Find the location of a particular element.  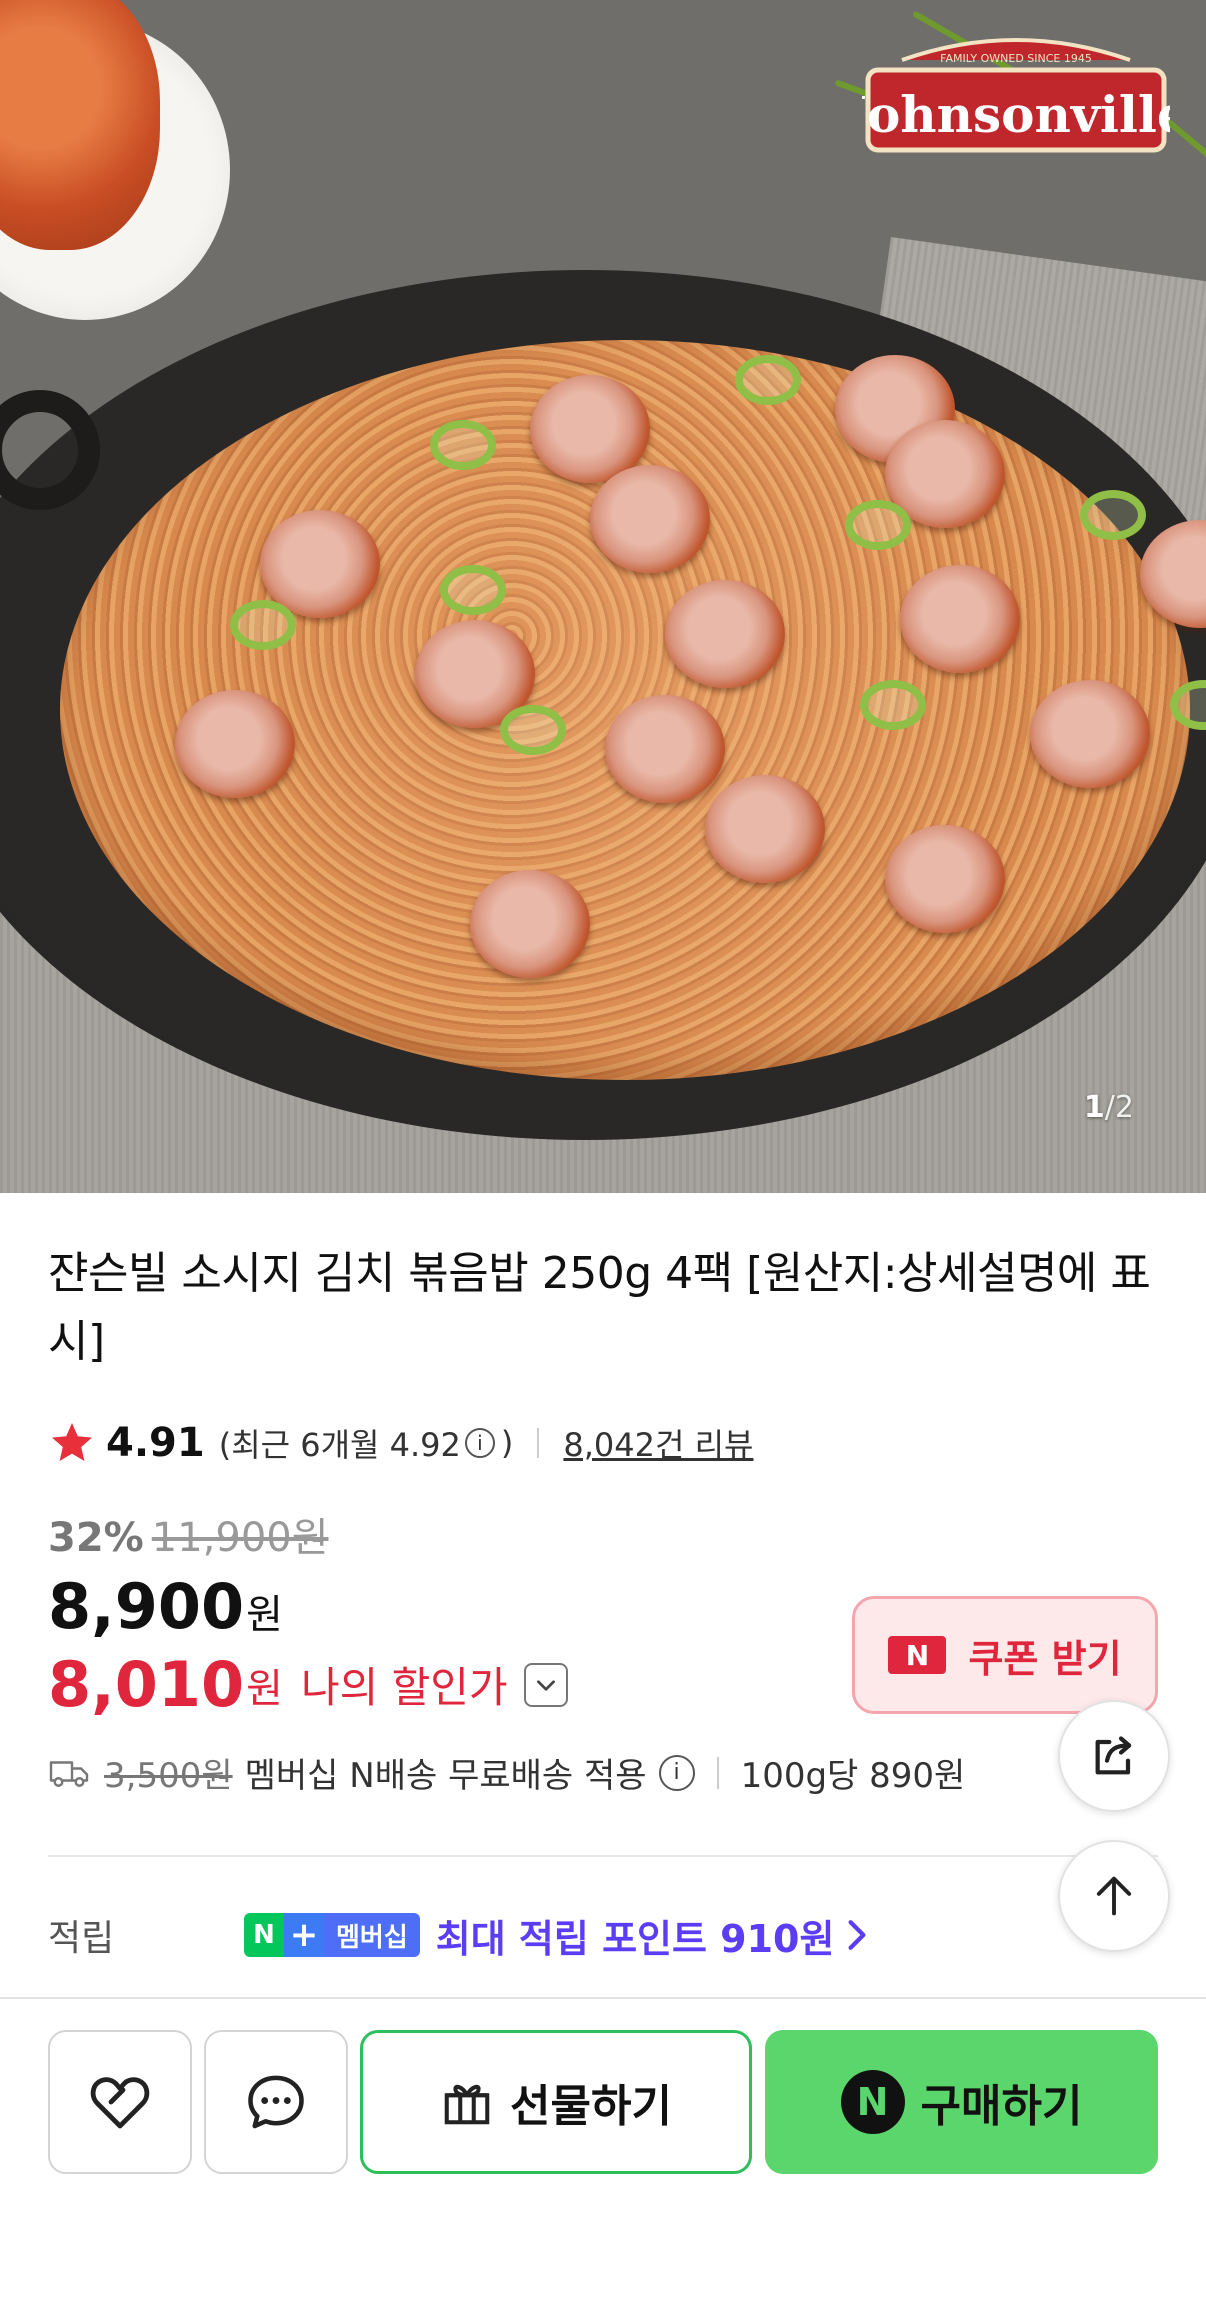

image-counter-current: 1 is located at coordinates (1094, 1107).